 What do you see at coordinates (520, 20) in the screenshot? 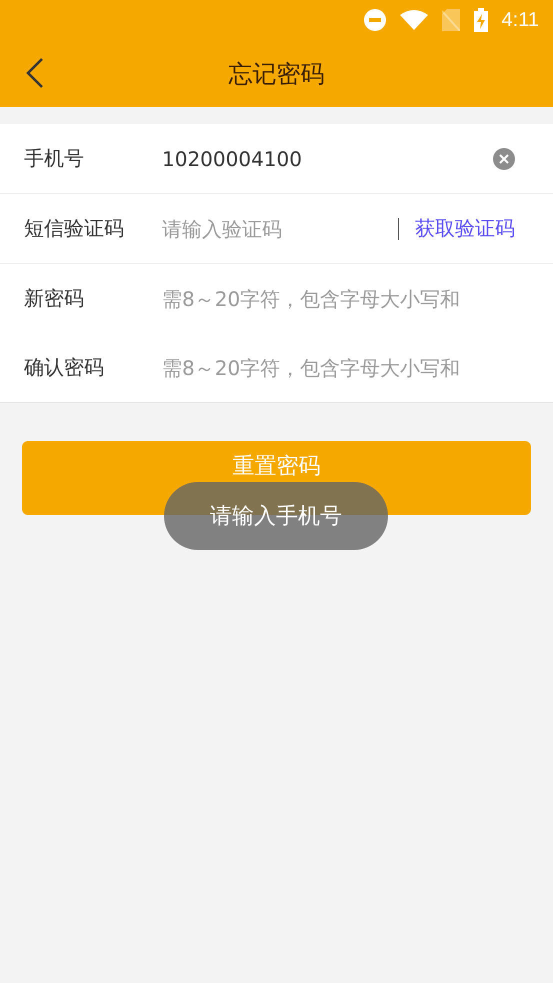
I see `status-time: 4:11` at bounding box center [520, 20].